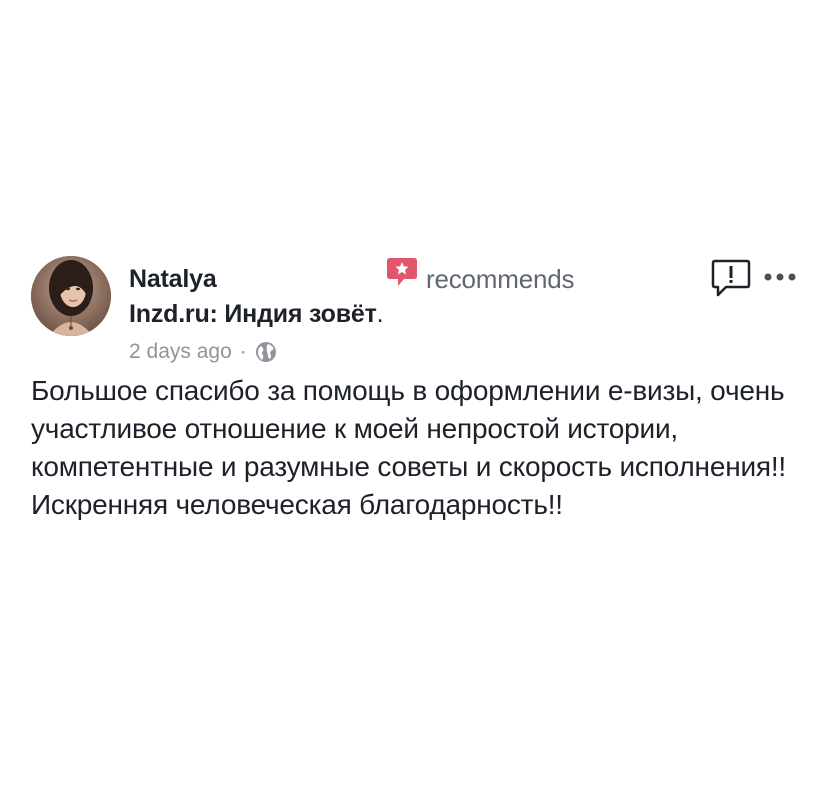 This screenshot has height=807, width=828. I want to click on author-name: Natalya, so click(173, 279).